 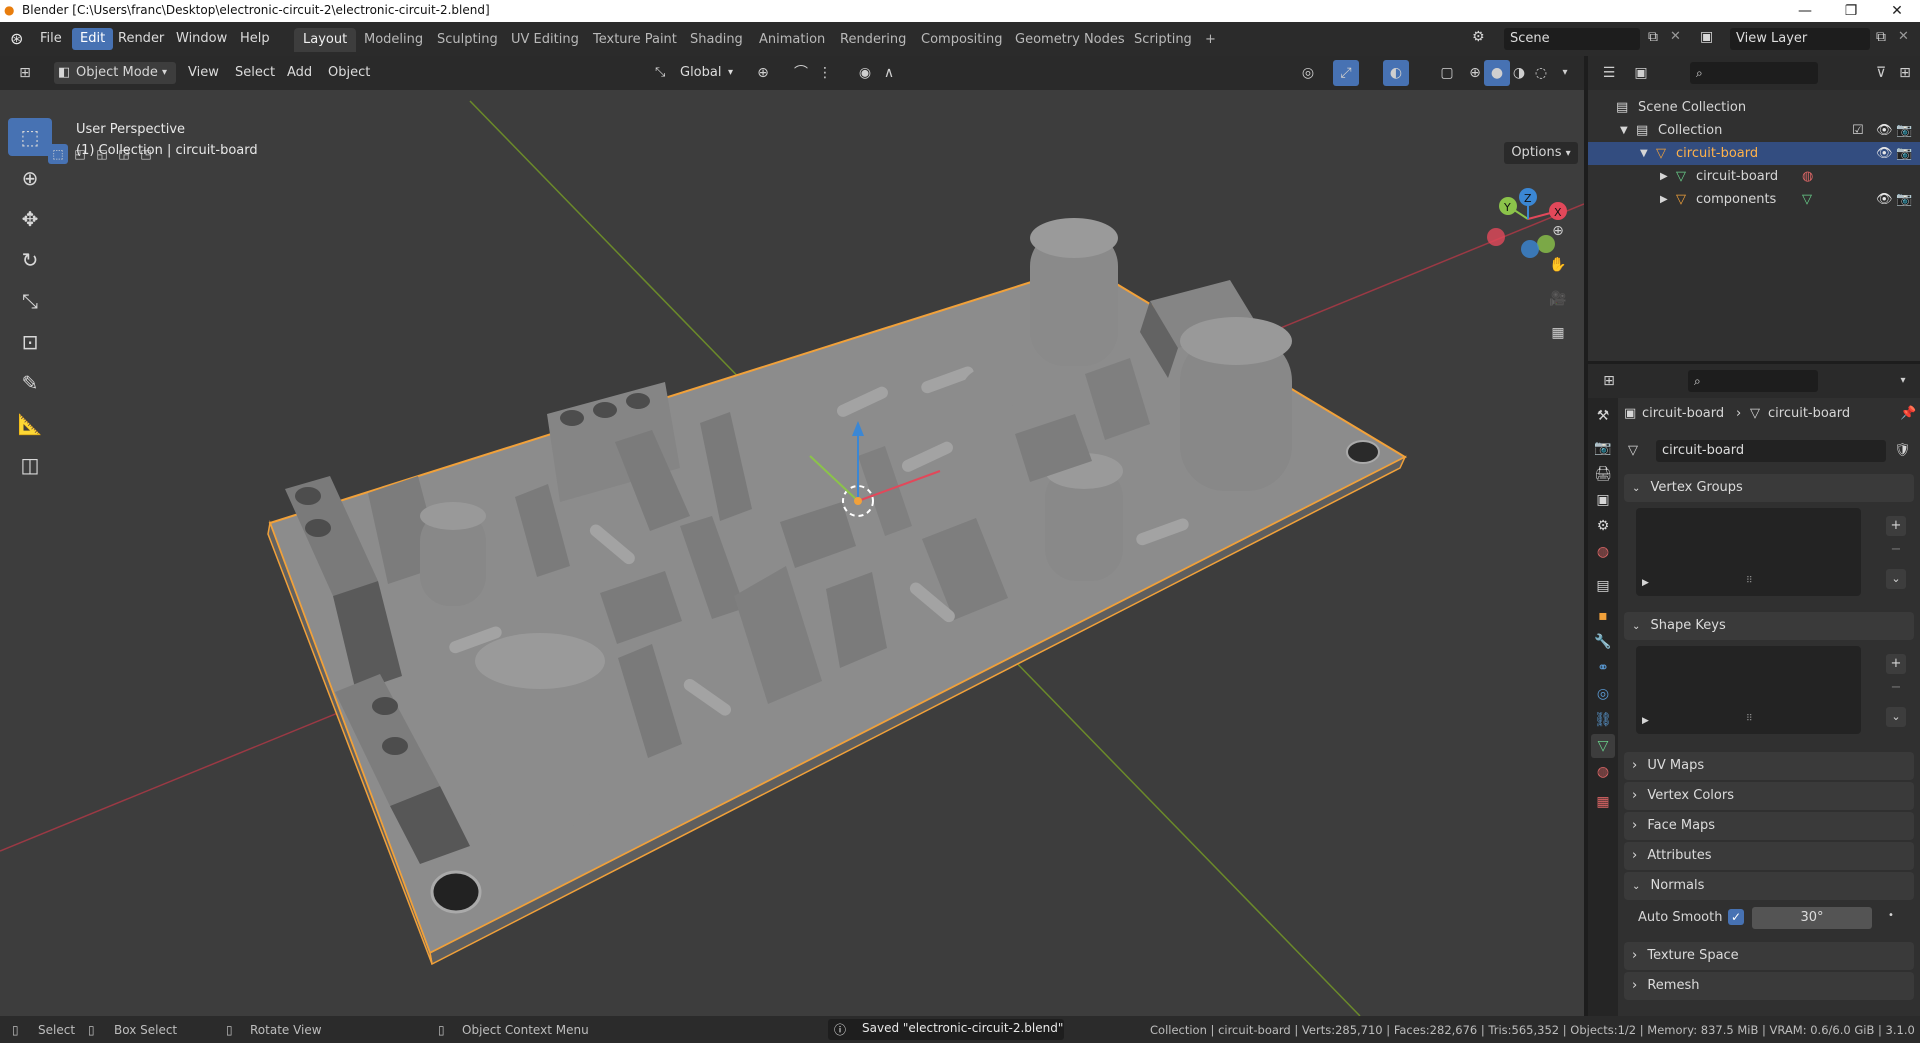 I want to click on measure-tool-icon: 📐, so click(x=30, y=424).